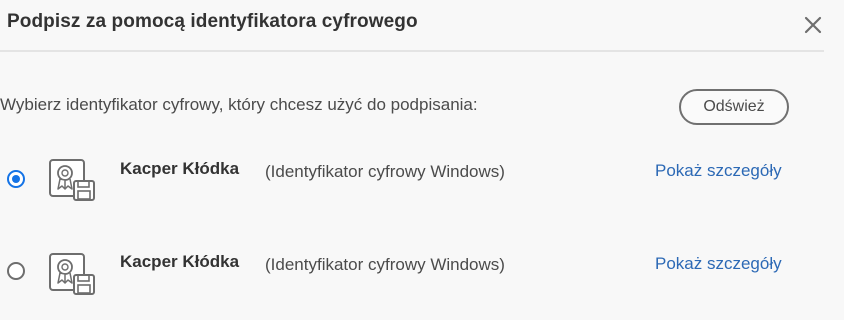 This screenshot has width=844, height=320. Describe the element at coordinates (813, 25) in the screenshot. I see `close-icon` at that location.